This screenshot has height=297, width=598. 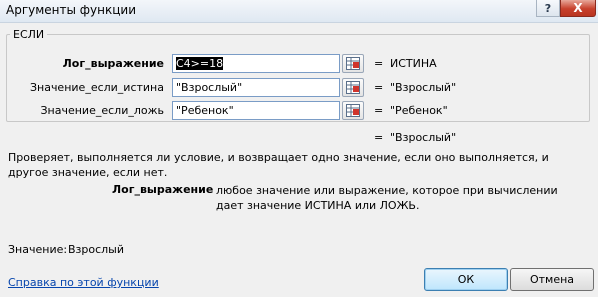 What do you see at coordinates (552, 279) in the screenshot?
I see `cancel-button: Отмена` at bounding box center [552, 279].